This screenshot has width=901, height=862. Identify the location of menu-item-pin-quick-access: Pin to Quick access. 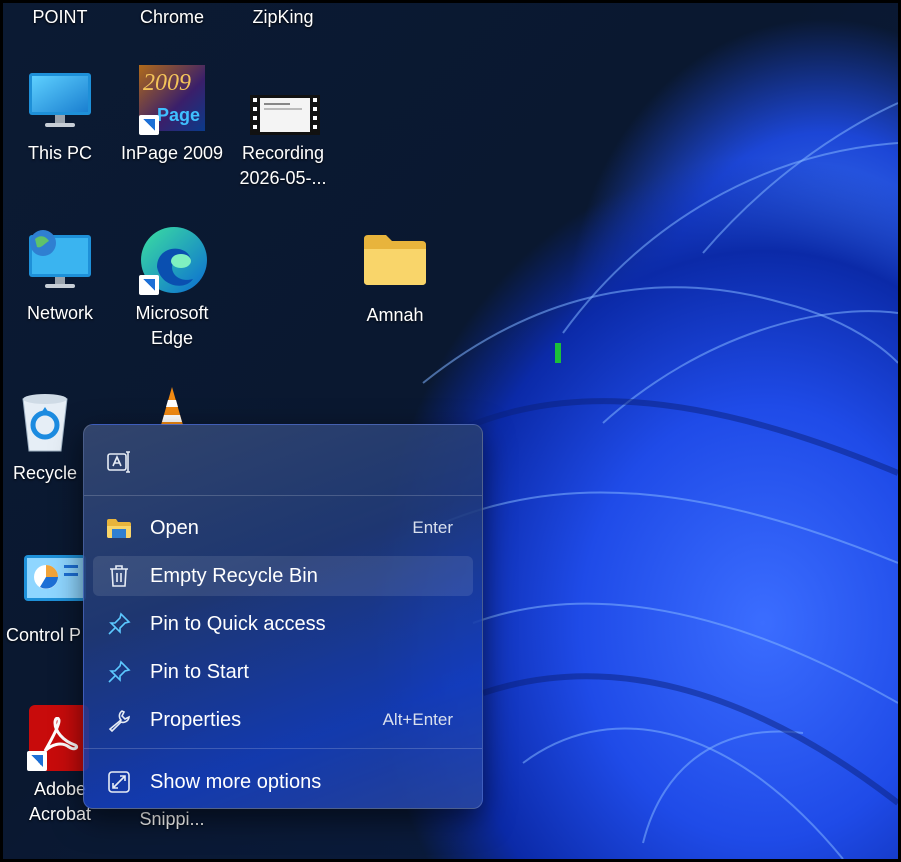
(283, 624).